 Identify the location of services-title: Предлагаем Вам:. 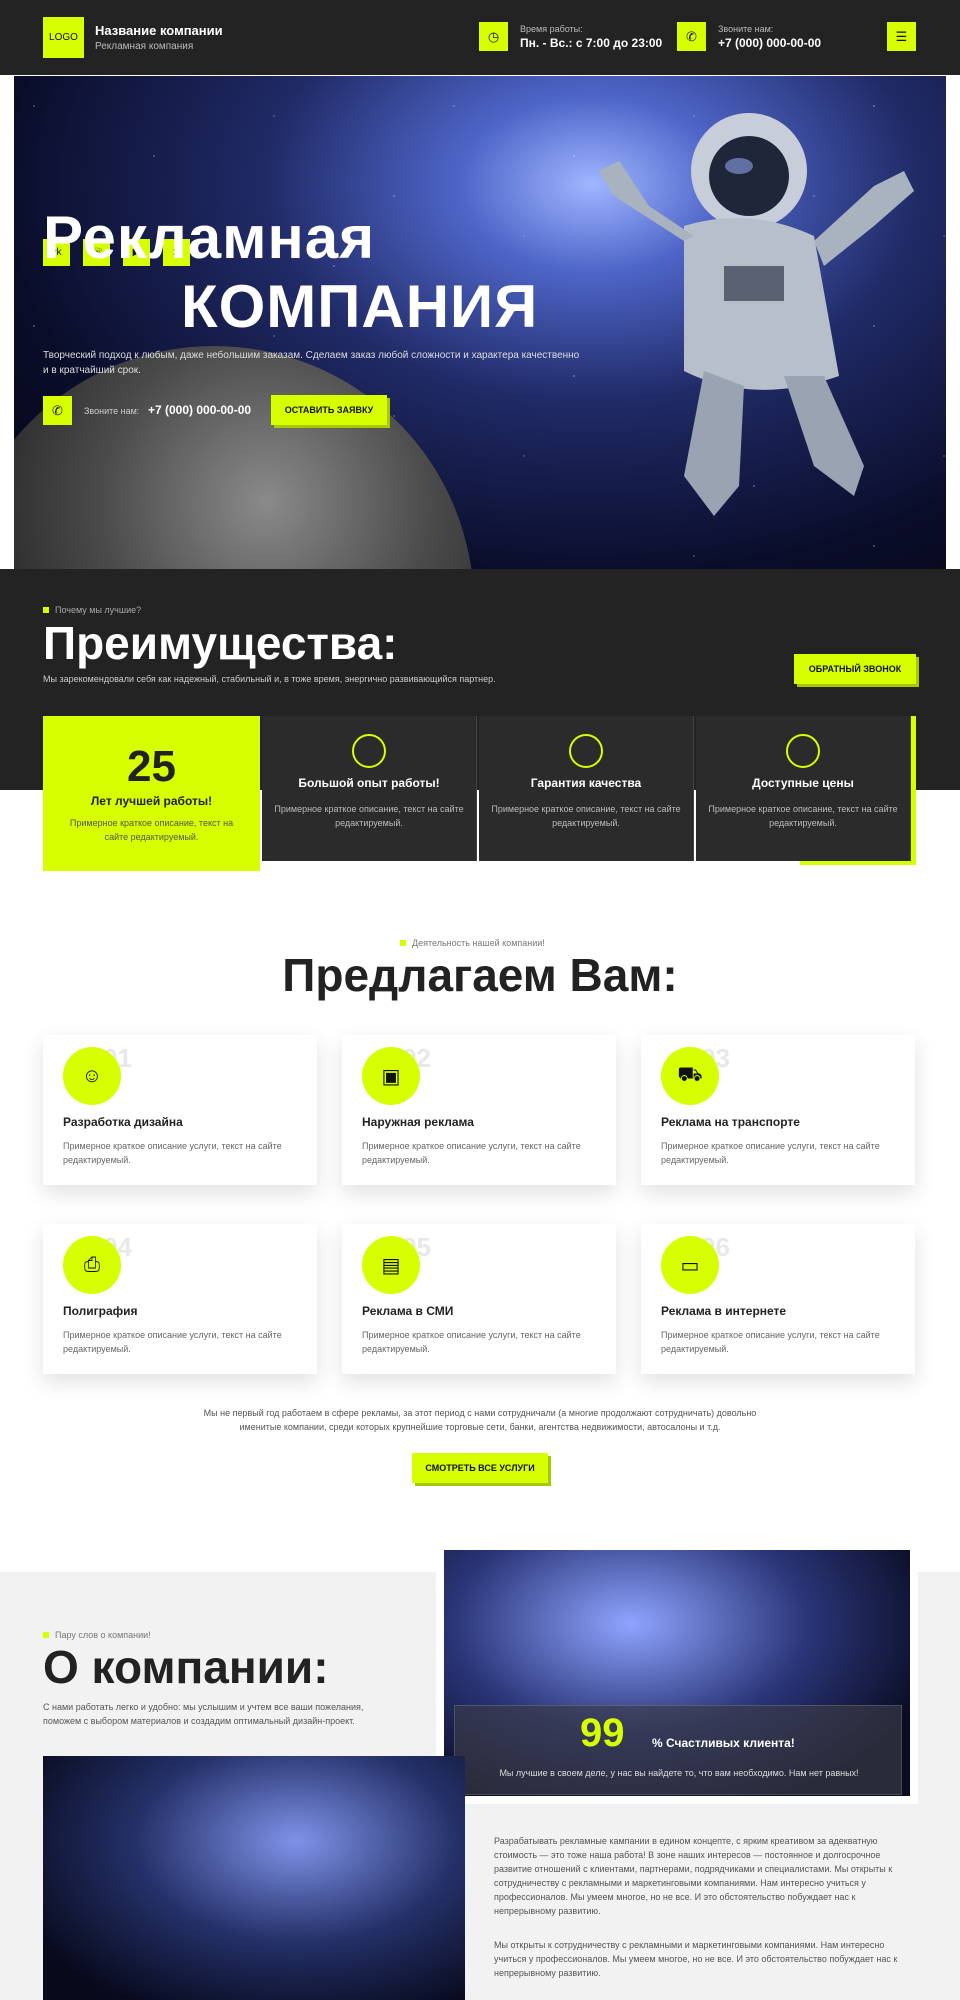
(480, 975).